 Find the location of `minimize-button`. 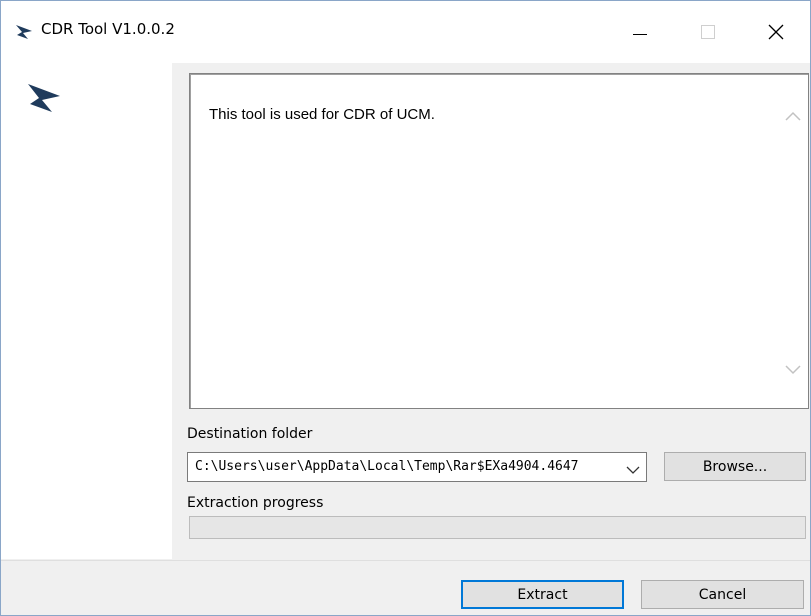

minimize-button is located at coordinates (640, 32).